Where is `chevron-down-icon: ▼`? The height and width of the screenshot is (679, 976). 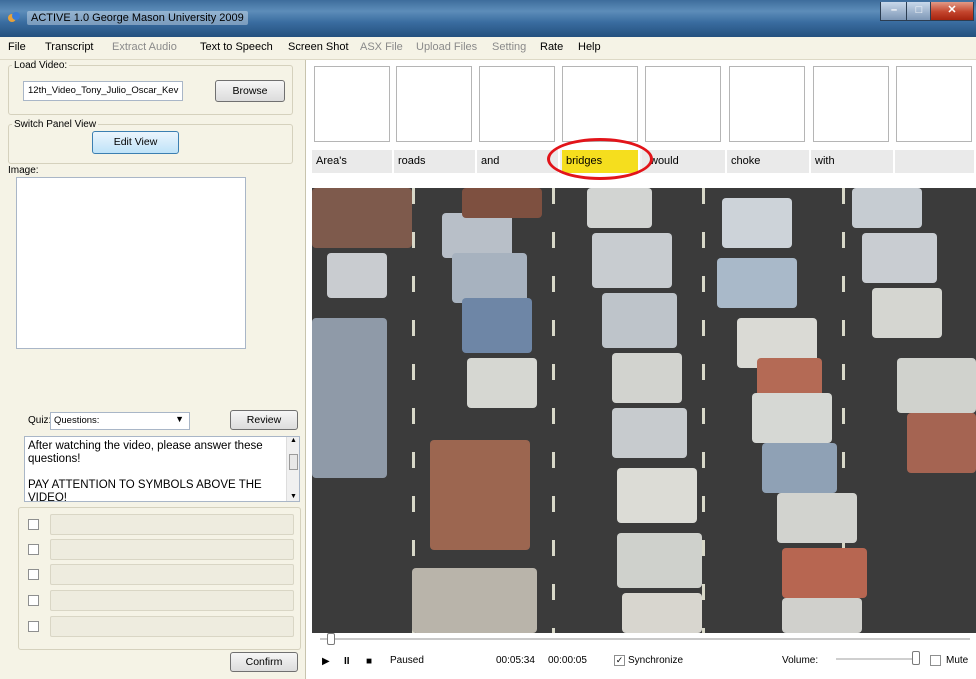
chevron-down-icon: ▼ is located at coordinates (179, 419).